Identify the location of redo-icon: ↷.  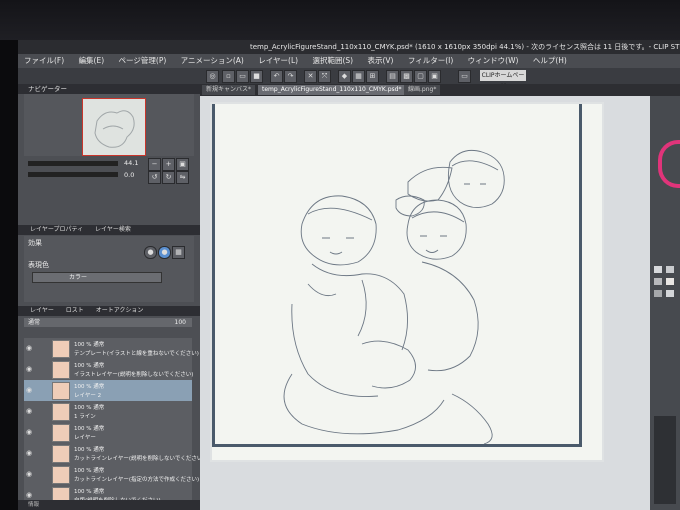
(290, 76).